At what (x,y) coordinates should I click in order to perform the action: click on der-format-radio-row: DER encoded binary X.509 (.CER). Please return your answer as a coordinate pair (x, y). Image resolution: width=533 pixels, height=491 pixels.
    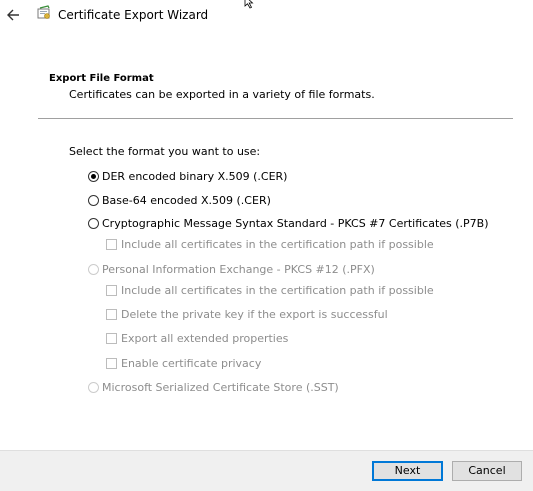
    Looking at the image, I should click on (187, 176).